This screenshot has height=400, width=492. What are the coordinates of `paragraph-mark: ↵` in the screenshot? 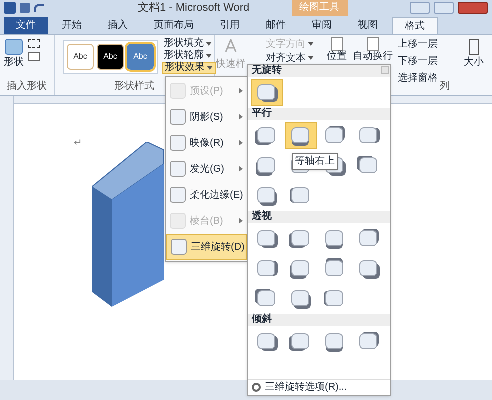 It's located at (78, 144).